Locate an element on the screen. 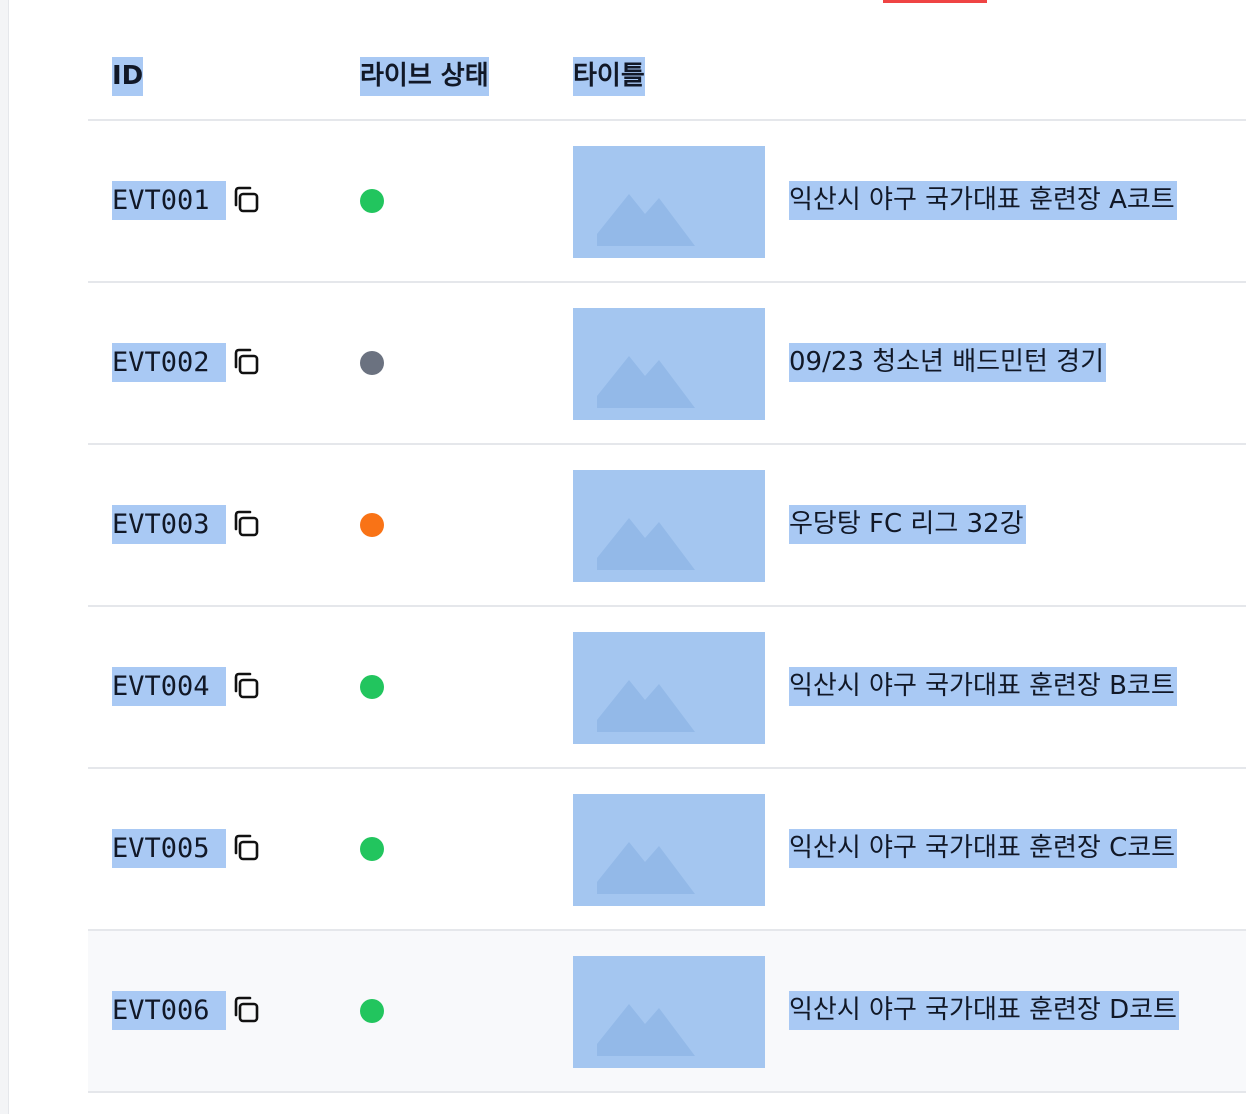 The width and height of the screenshot is (1246, 1114). table-row: EVT006 익산시 야구 국가대표 훈련장 D코트 is located at coordinates (667, 1012).